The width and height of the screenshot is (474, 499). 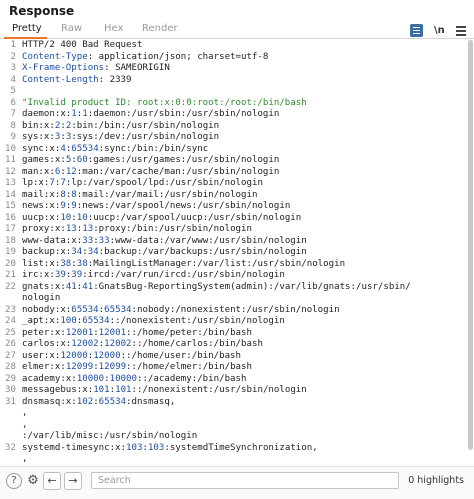 What do you see at coordinates (110, 436) in the screenshot?
I see `text-token: :/var/lib/misc:/usr/sbin/nologin` at bounding box center [110, 436].